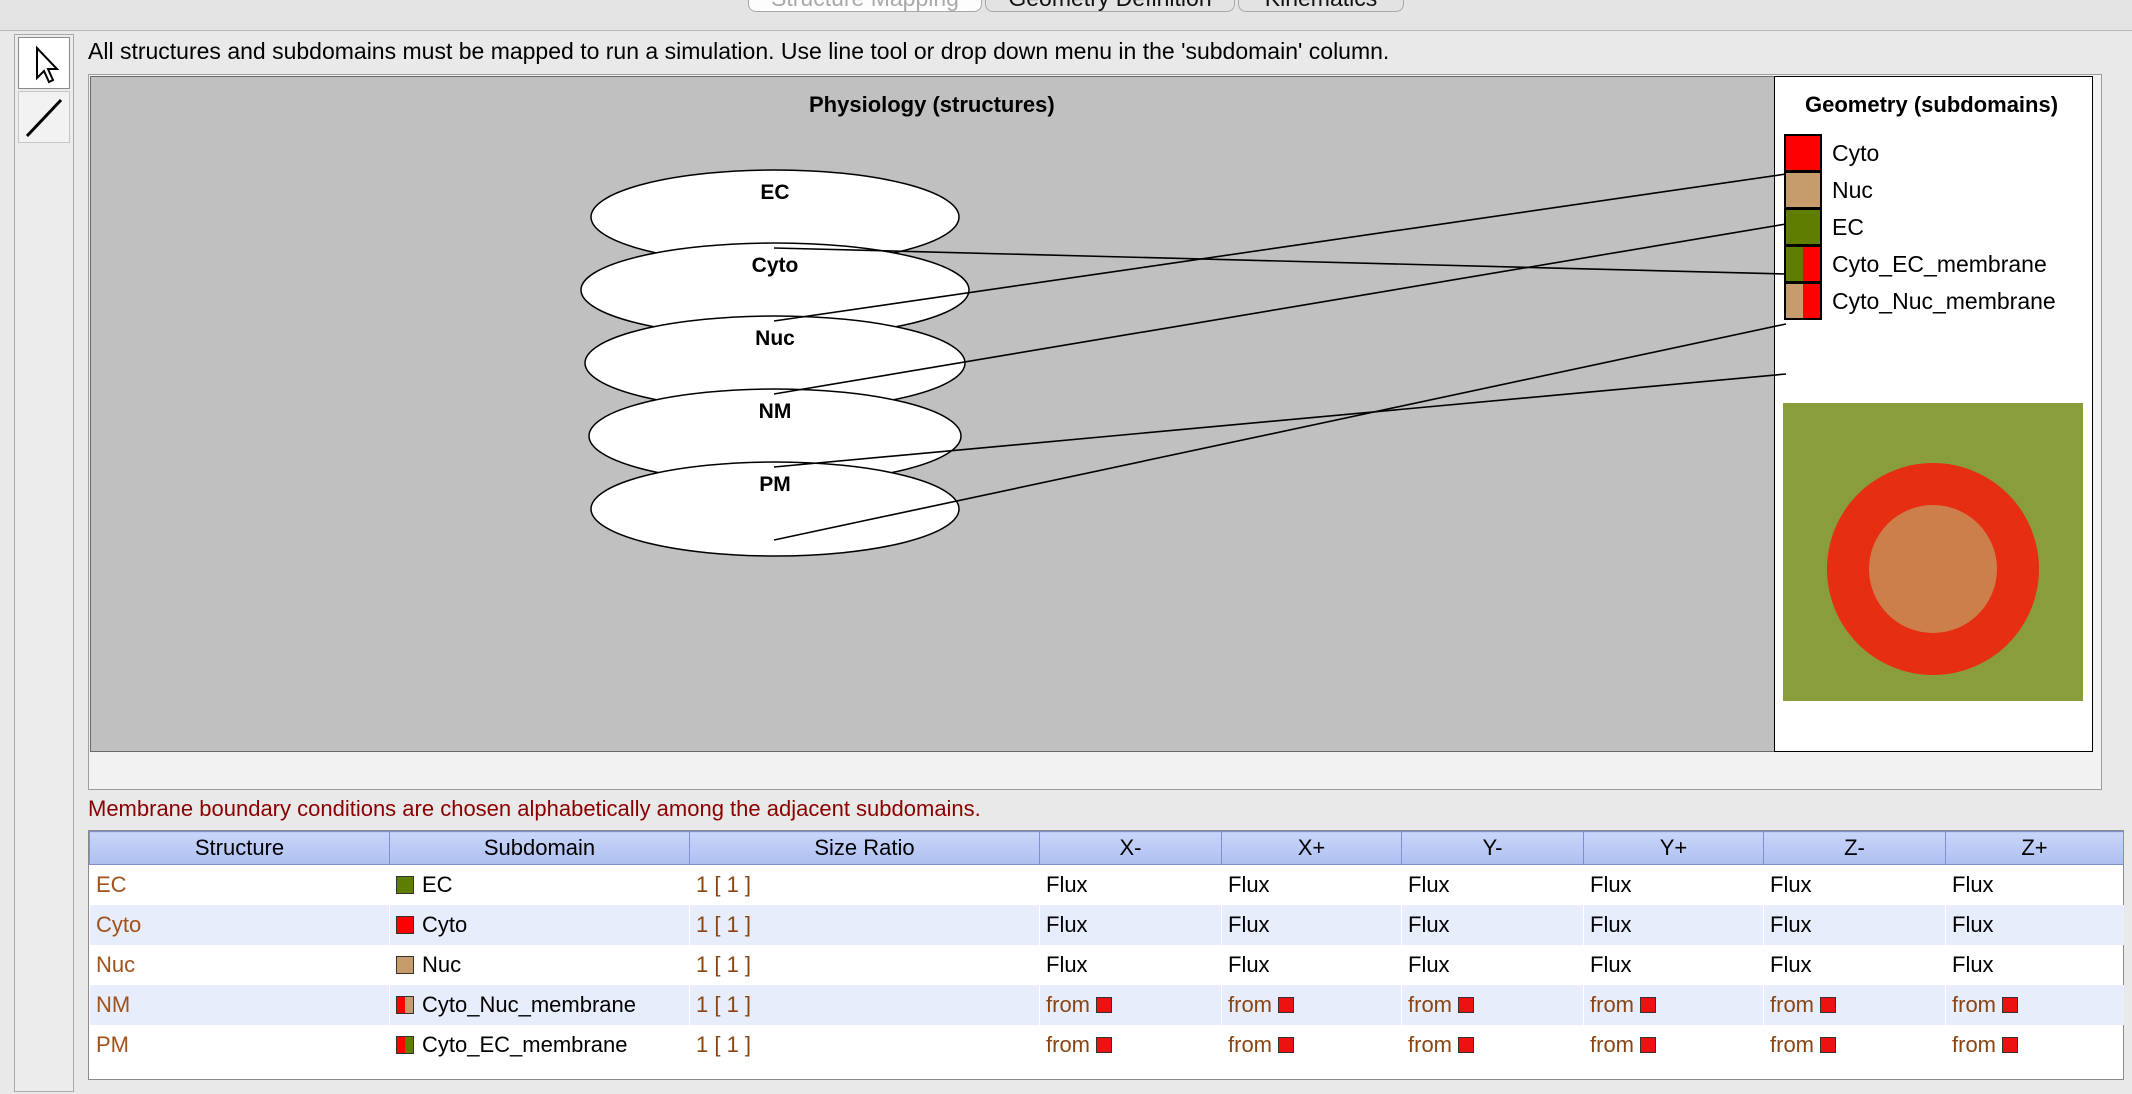  What do you see at coordinates (44, 563) in the screenshot?
I see `tool-palette` at bounding box center [44, 563].